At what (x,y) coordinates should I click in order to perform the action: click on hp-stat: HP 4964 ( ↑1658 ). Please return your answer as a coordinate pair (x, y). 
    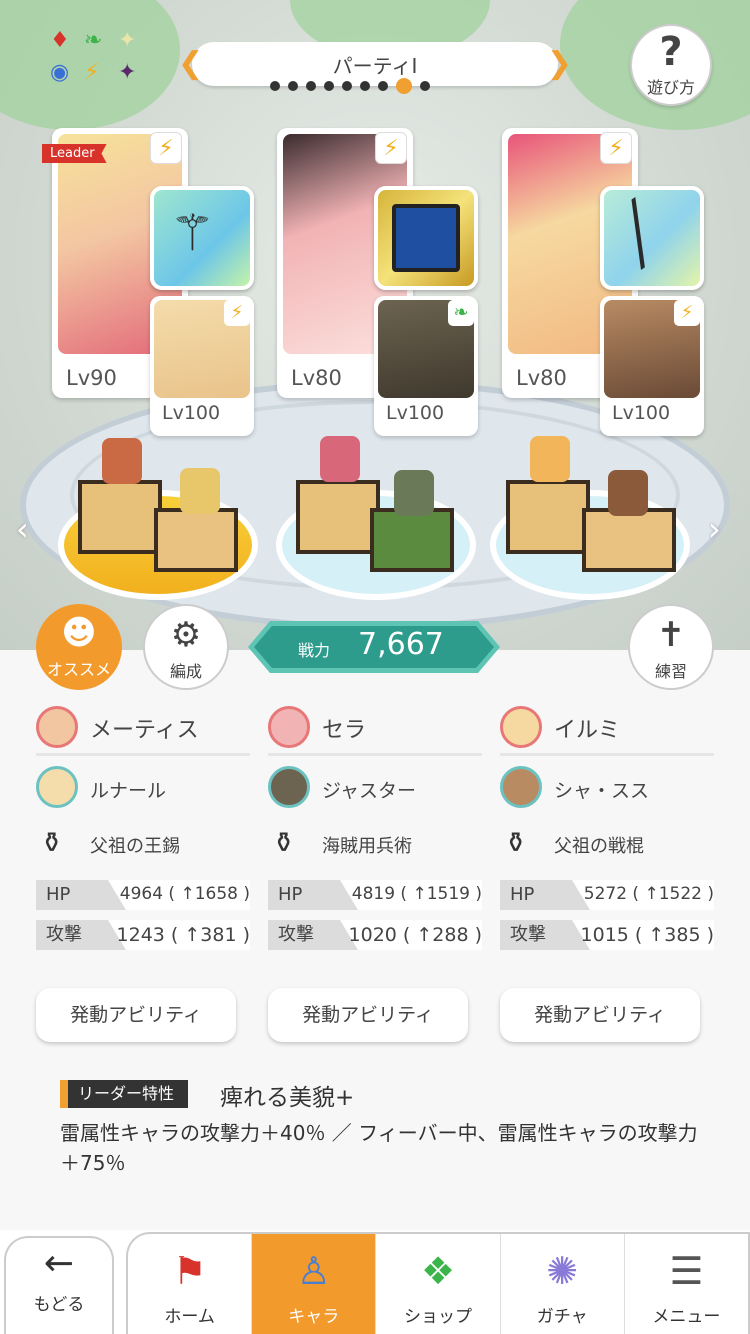
    Looking at the image, I should click on (143, 895).